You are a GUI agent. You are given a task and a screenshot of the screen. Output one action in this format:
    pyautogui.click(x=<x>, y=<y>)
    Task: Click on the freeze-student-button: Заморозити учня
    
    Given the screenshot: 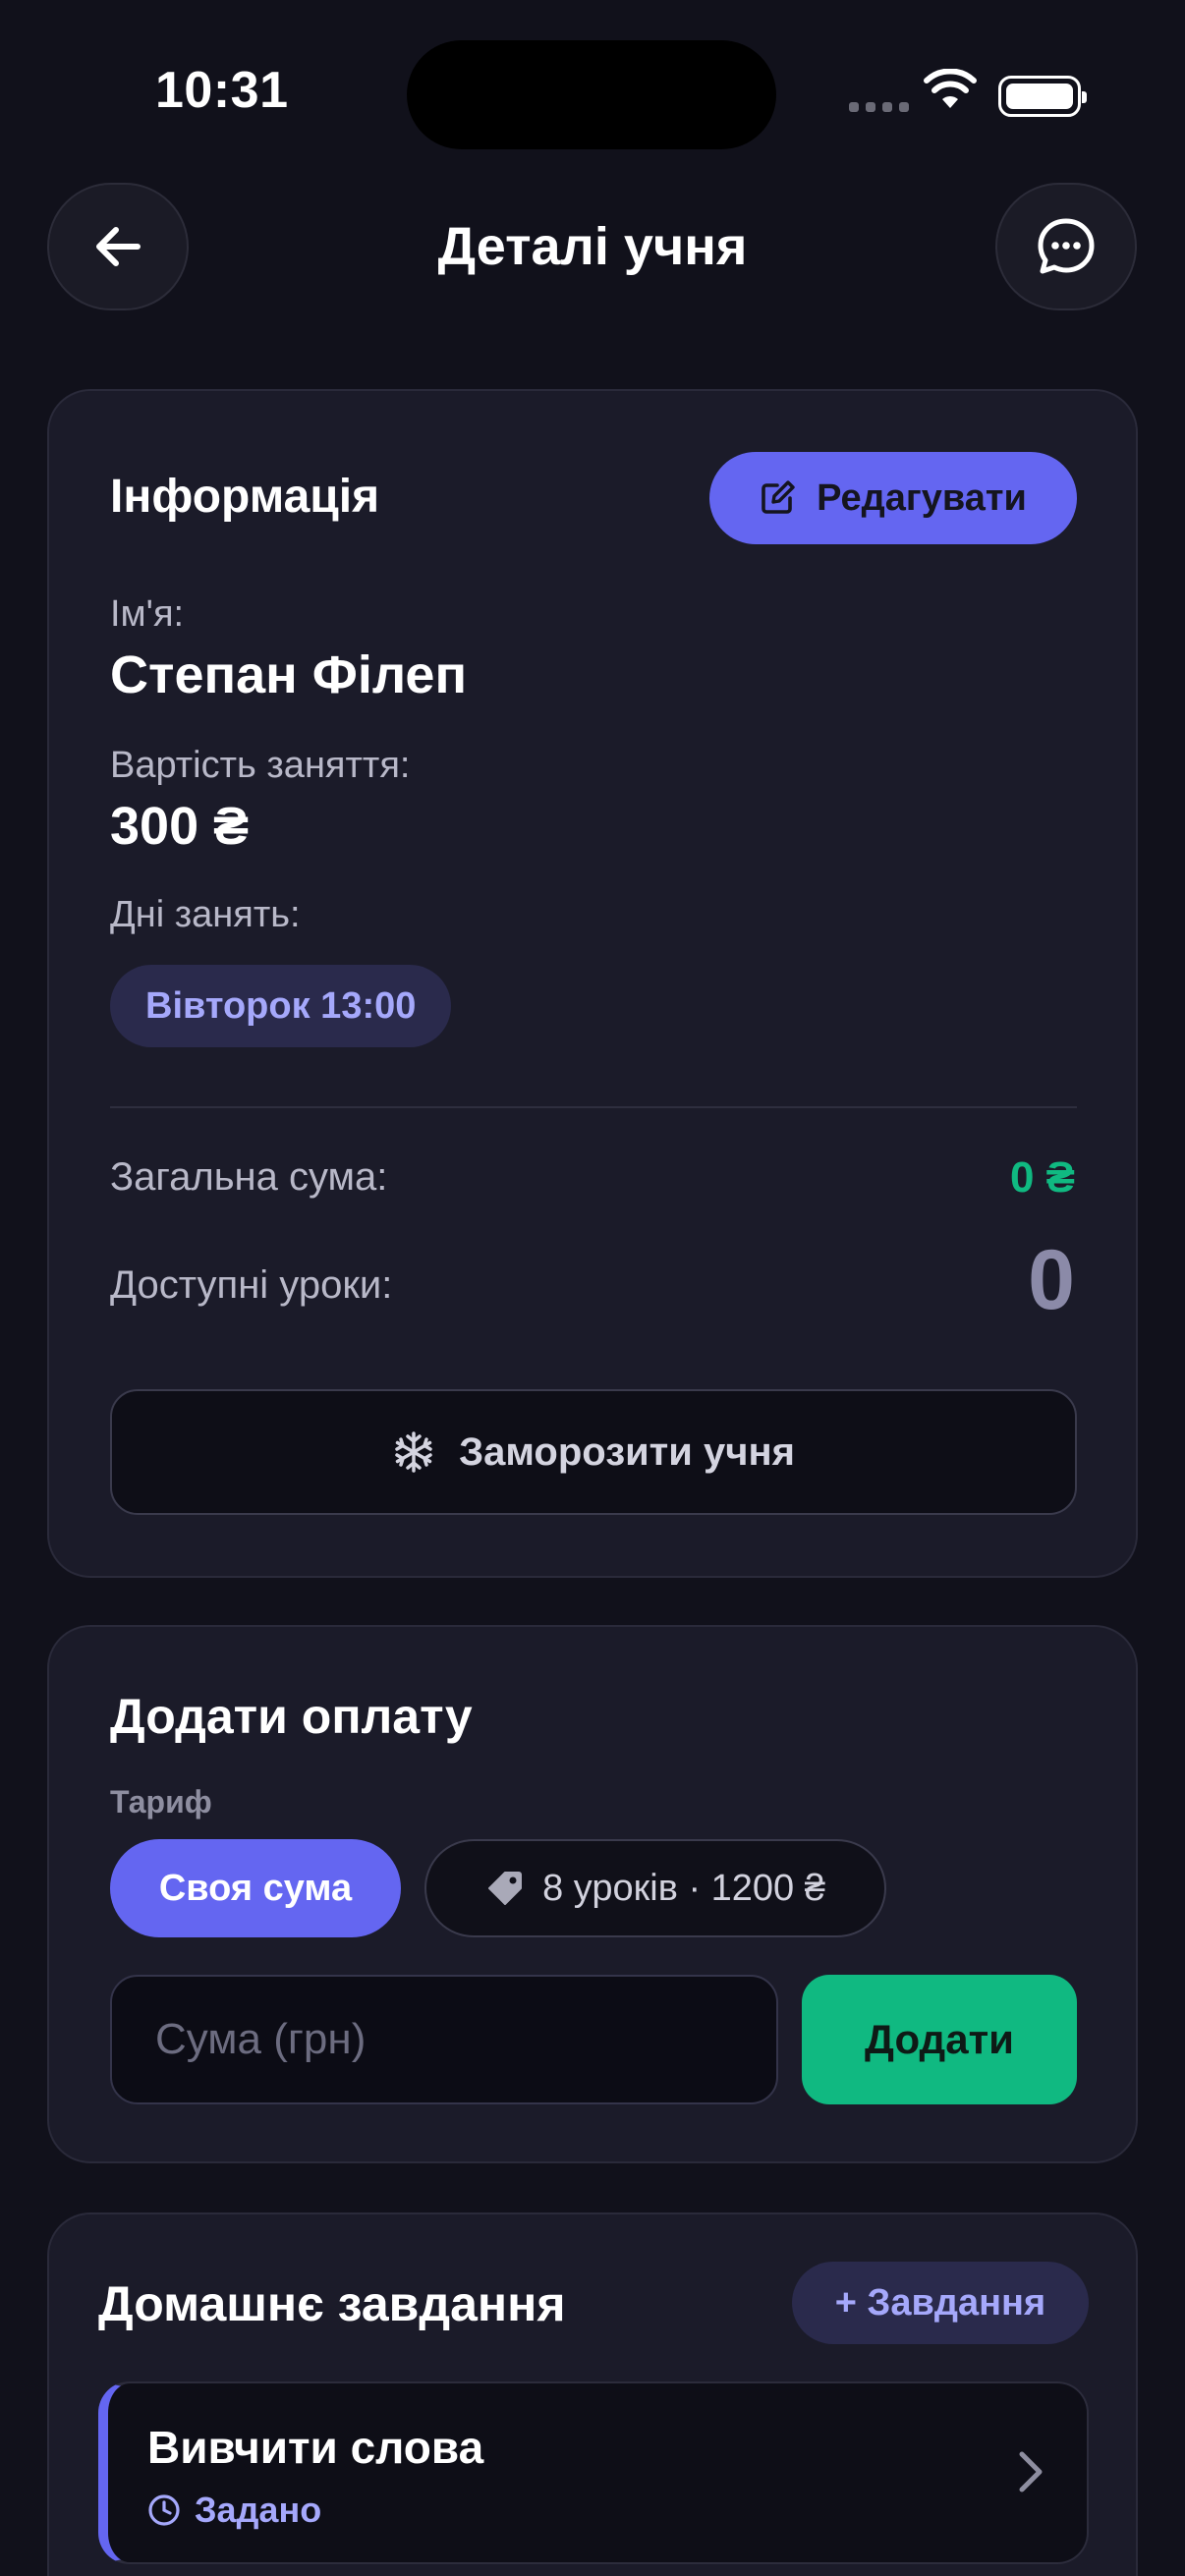 What is the action you would take?
    pyautogui.click(x=594, y=1452)
    